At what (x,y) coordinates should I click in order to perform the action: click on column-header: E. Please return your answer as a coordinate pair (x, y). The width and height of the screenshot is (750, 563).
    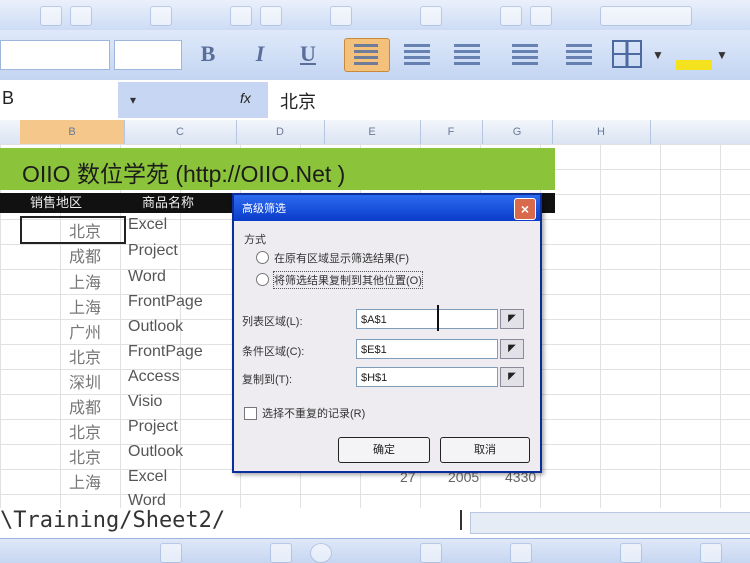
    Looking at the image, I should click on (372, 132).